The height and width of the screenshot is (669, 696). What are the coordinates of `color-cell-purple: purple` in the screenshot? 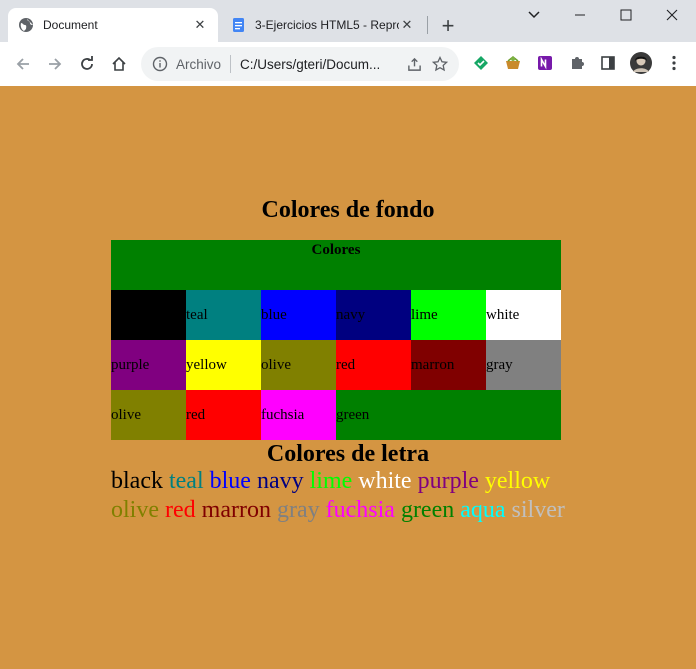 It's located at (148, 365).